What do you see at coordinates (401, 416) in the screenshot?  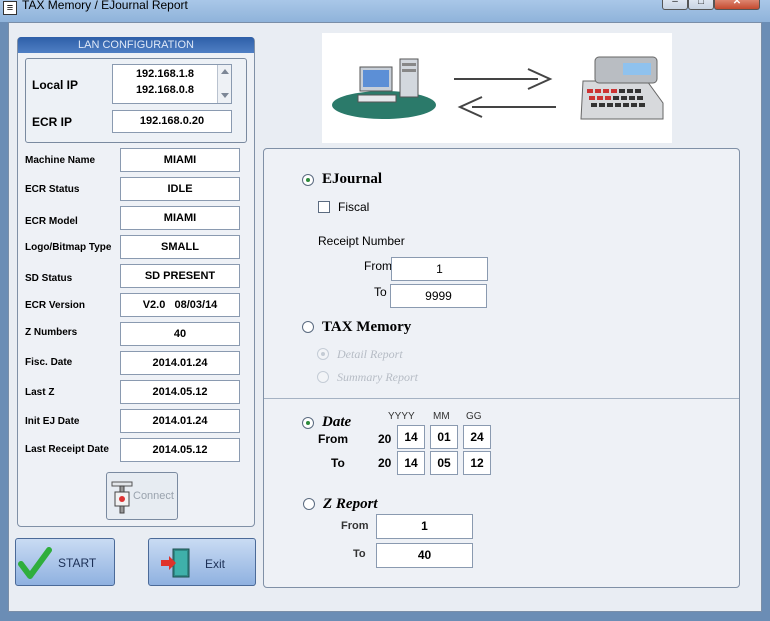 I see `yyyy-label: YYYY` at bounding box center [401, 416].